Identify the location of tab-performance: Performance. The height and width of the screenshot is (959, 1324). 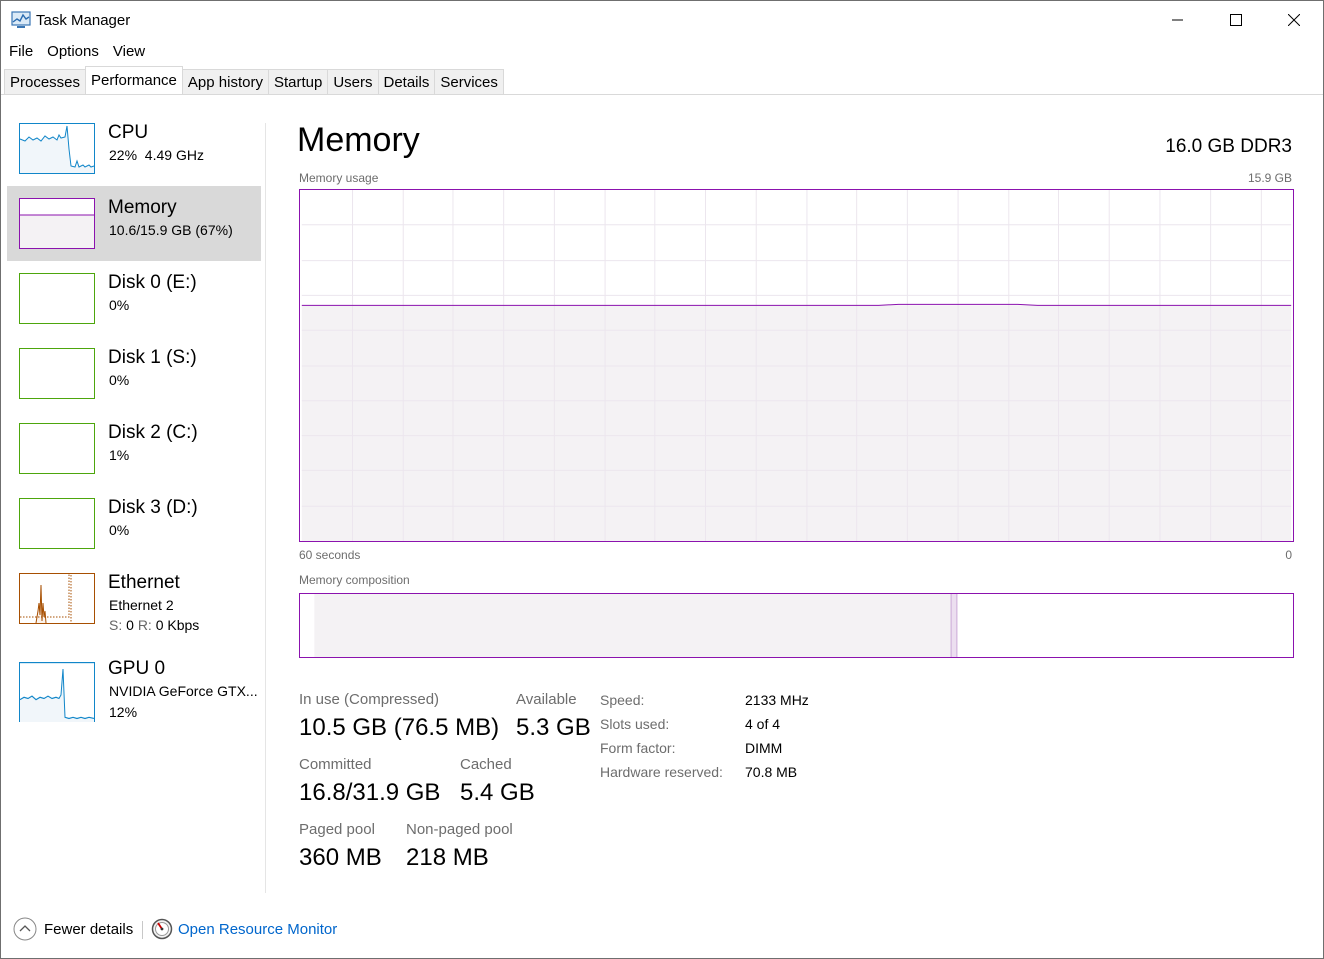
(134, 80).